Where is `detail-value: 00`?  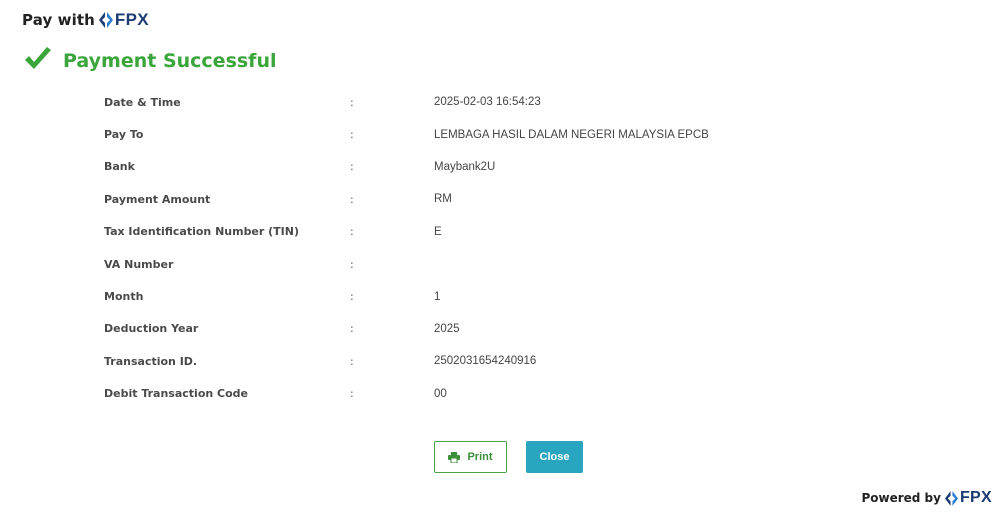 detail-value: 00 is located at coordinates (440, 393).